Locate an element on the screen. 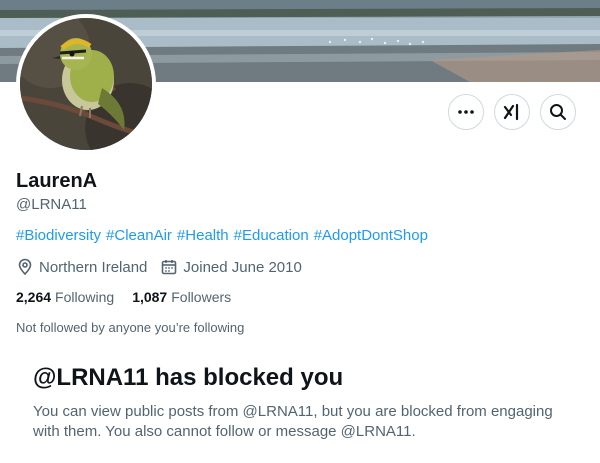 This screenshot has height=463, width=600. grok-button is located at coordinates (512, 112).